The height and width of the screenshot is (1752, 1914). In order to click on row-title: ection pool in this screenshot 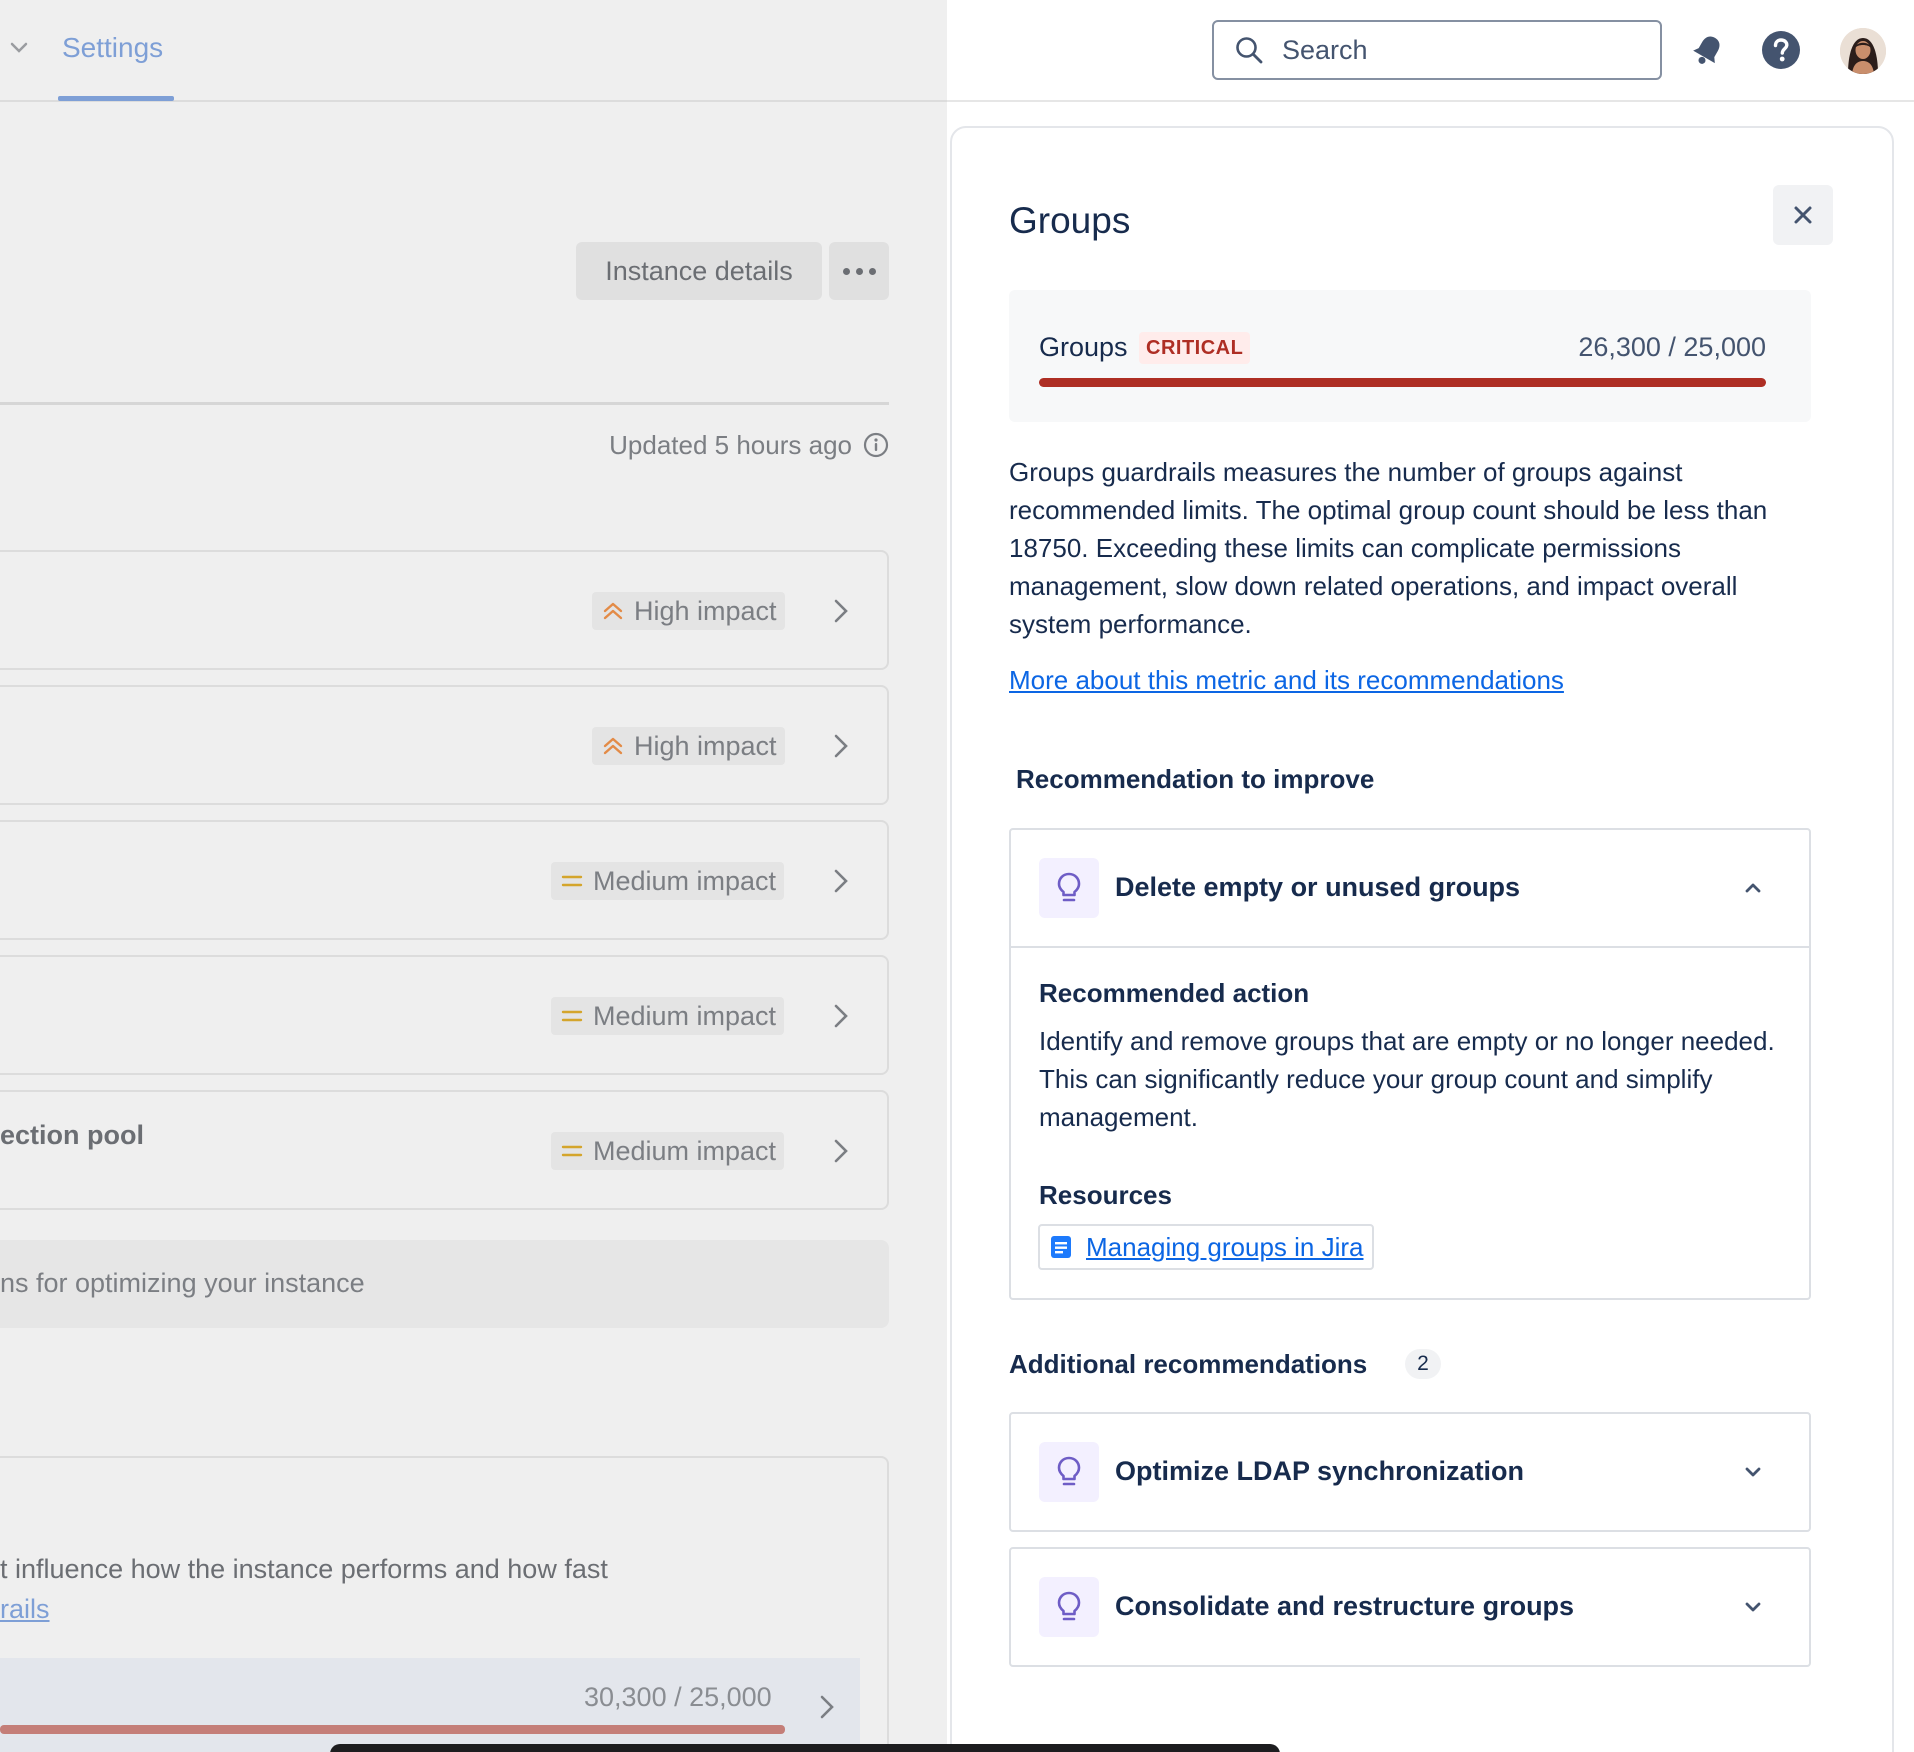, I will do `click(72, 1135)`.